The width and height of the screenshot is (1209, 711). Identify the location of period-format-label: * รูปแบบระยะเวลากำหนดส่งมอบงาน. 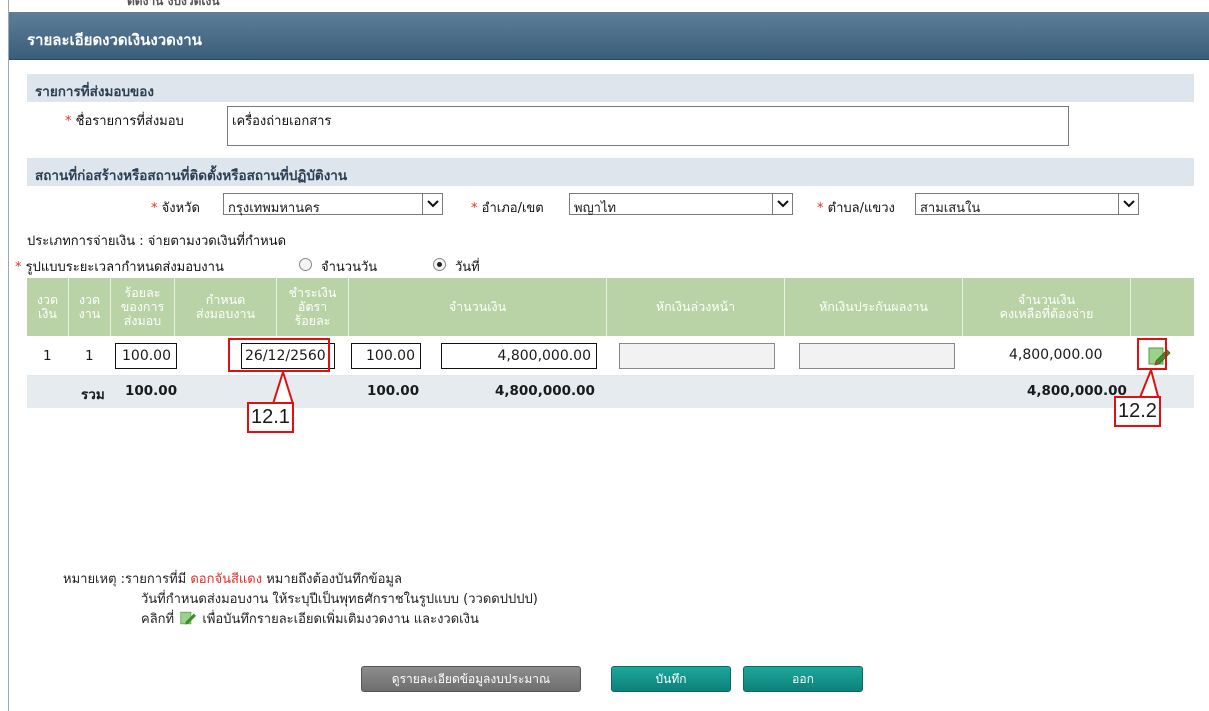
(119, 267).